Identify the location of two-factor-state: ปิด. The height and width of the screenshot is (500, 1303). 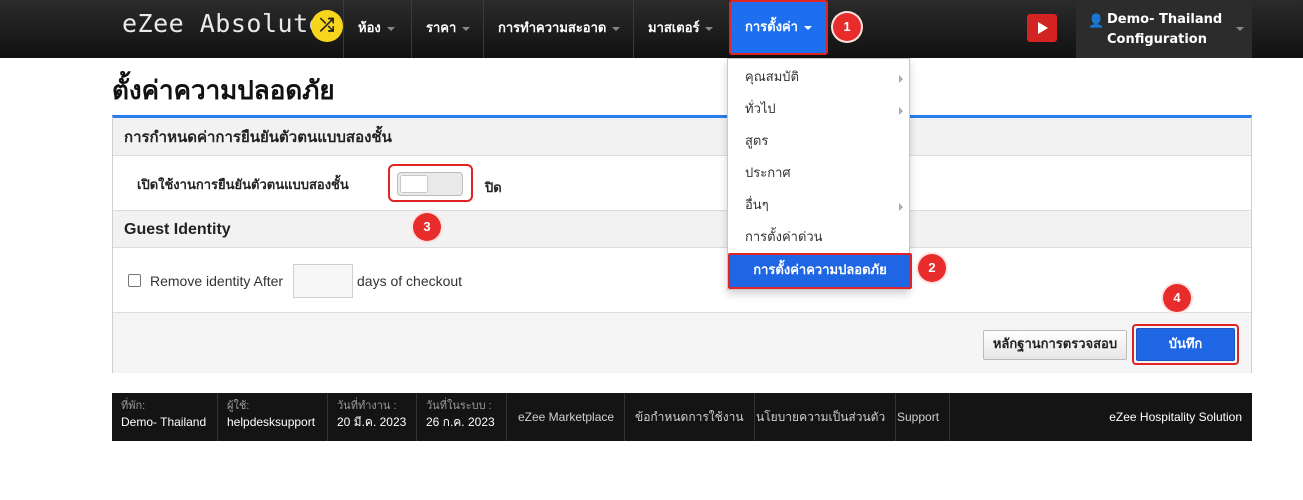
(493, 188).